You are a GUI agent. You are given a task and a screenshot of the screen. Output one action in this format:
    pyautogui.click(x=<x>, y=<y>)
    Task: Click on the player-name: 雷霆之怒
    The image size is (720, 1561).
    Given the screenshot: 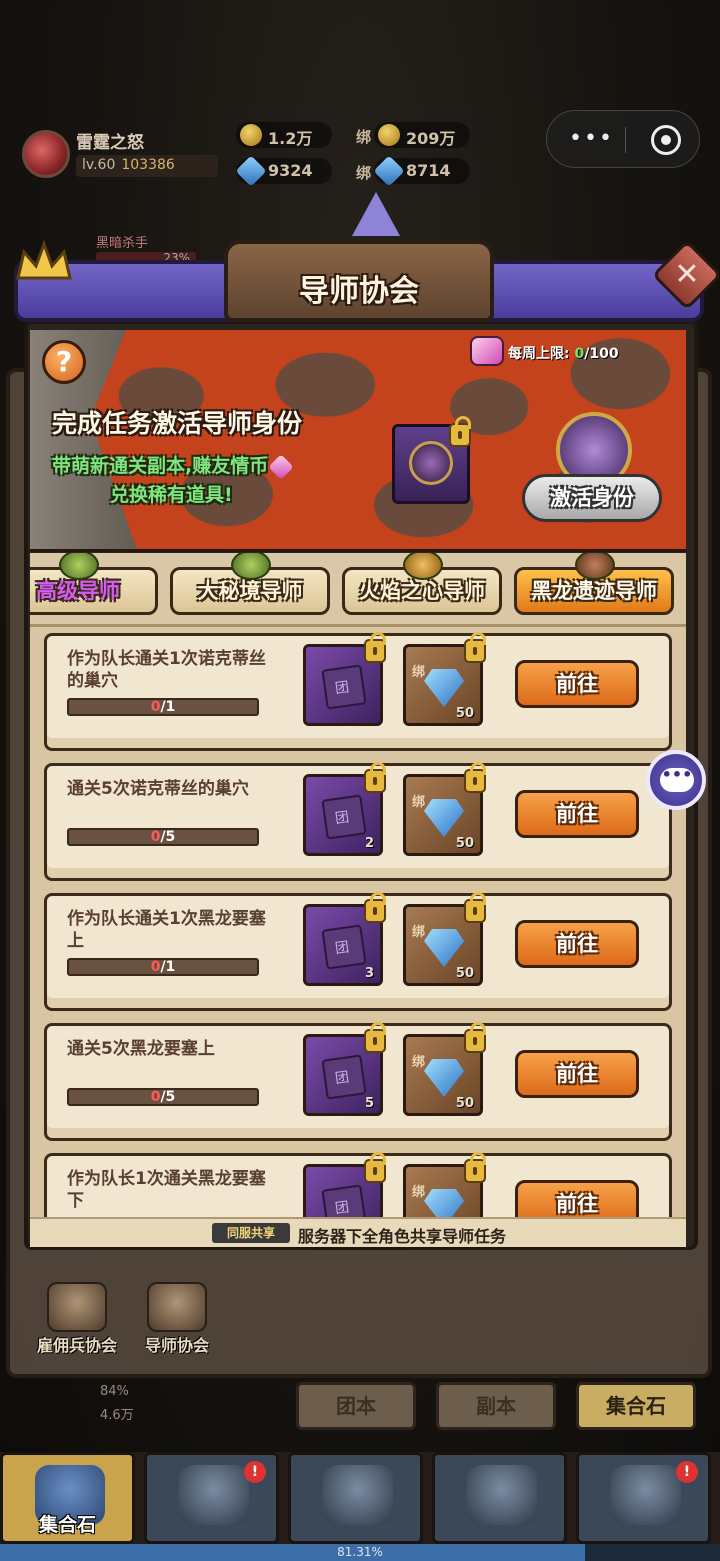 What is the action you would take?
    pyautogui.click(x=110, y=143)
    